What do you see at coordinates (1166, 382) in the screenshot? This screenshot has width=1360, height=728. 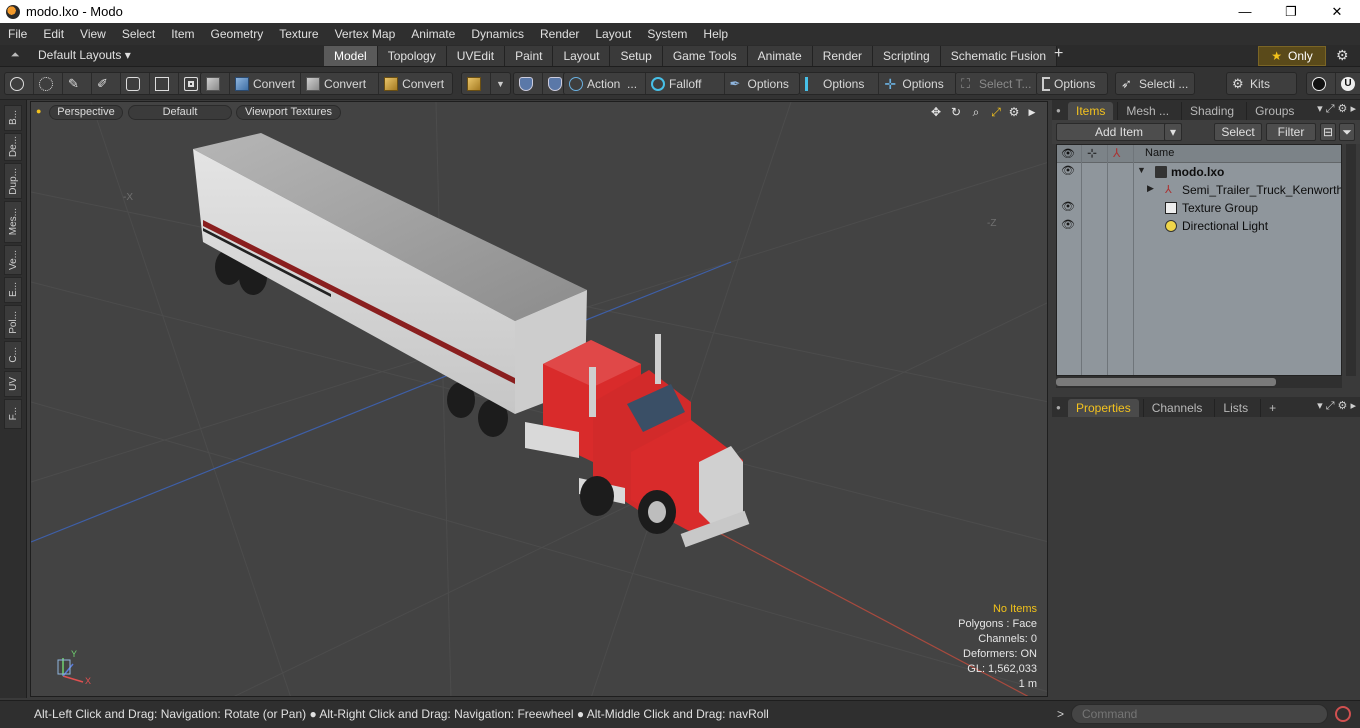 I see `scrollbar-thumb` at bounding box center [1166, 382].